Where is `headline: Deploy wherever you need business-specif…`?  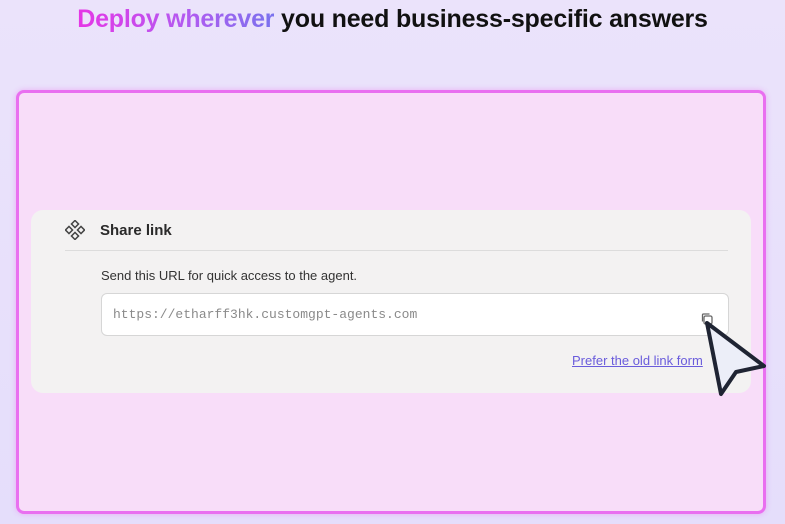 headline: Deploy wherever you need business-specif… is located at coordinates (392, 19).